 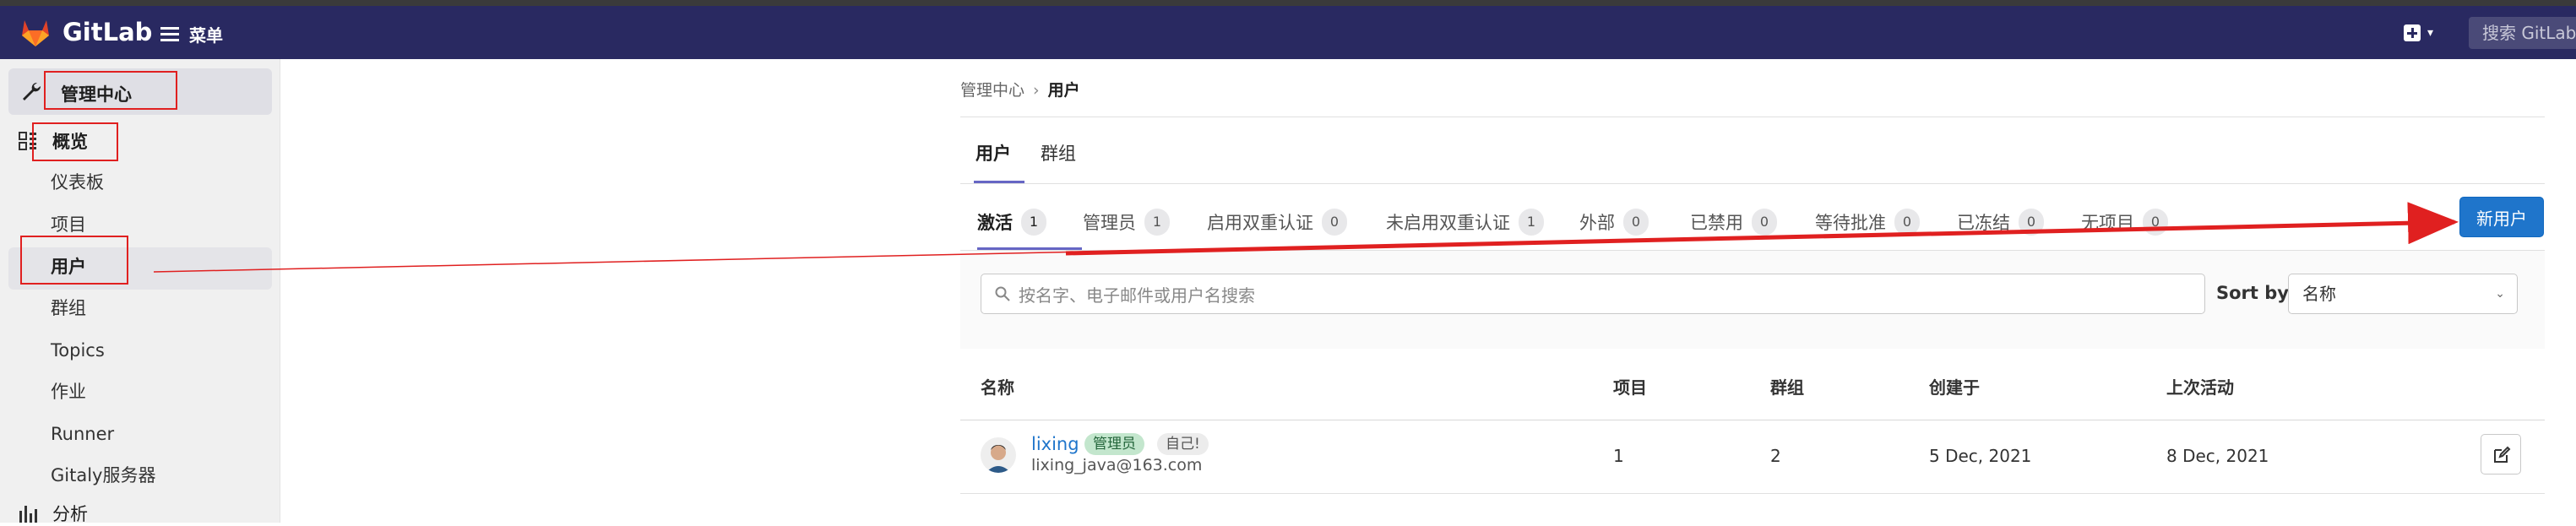 What do you see at coordinates (1117, 465) in the screenshot?
I see `user-email: lixing_java@163.com` at bounding box center [1117, 465].